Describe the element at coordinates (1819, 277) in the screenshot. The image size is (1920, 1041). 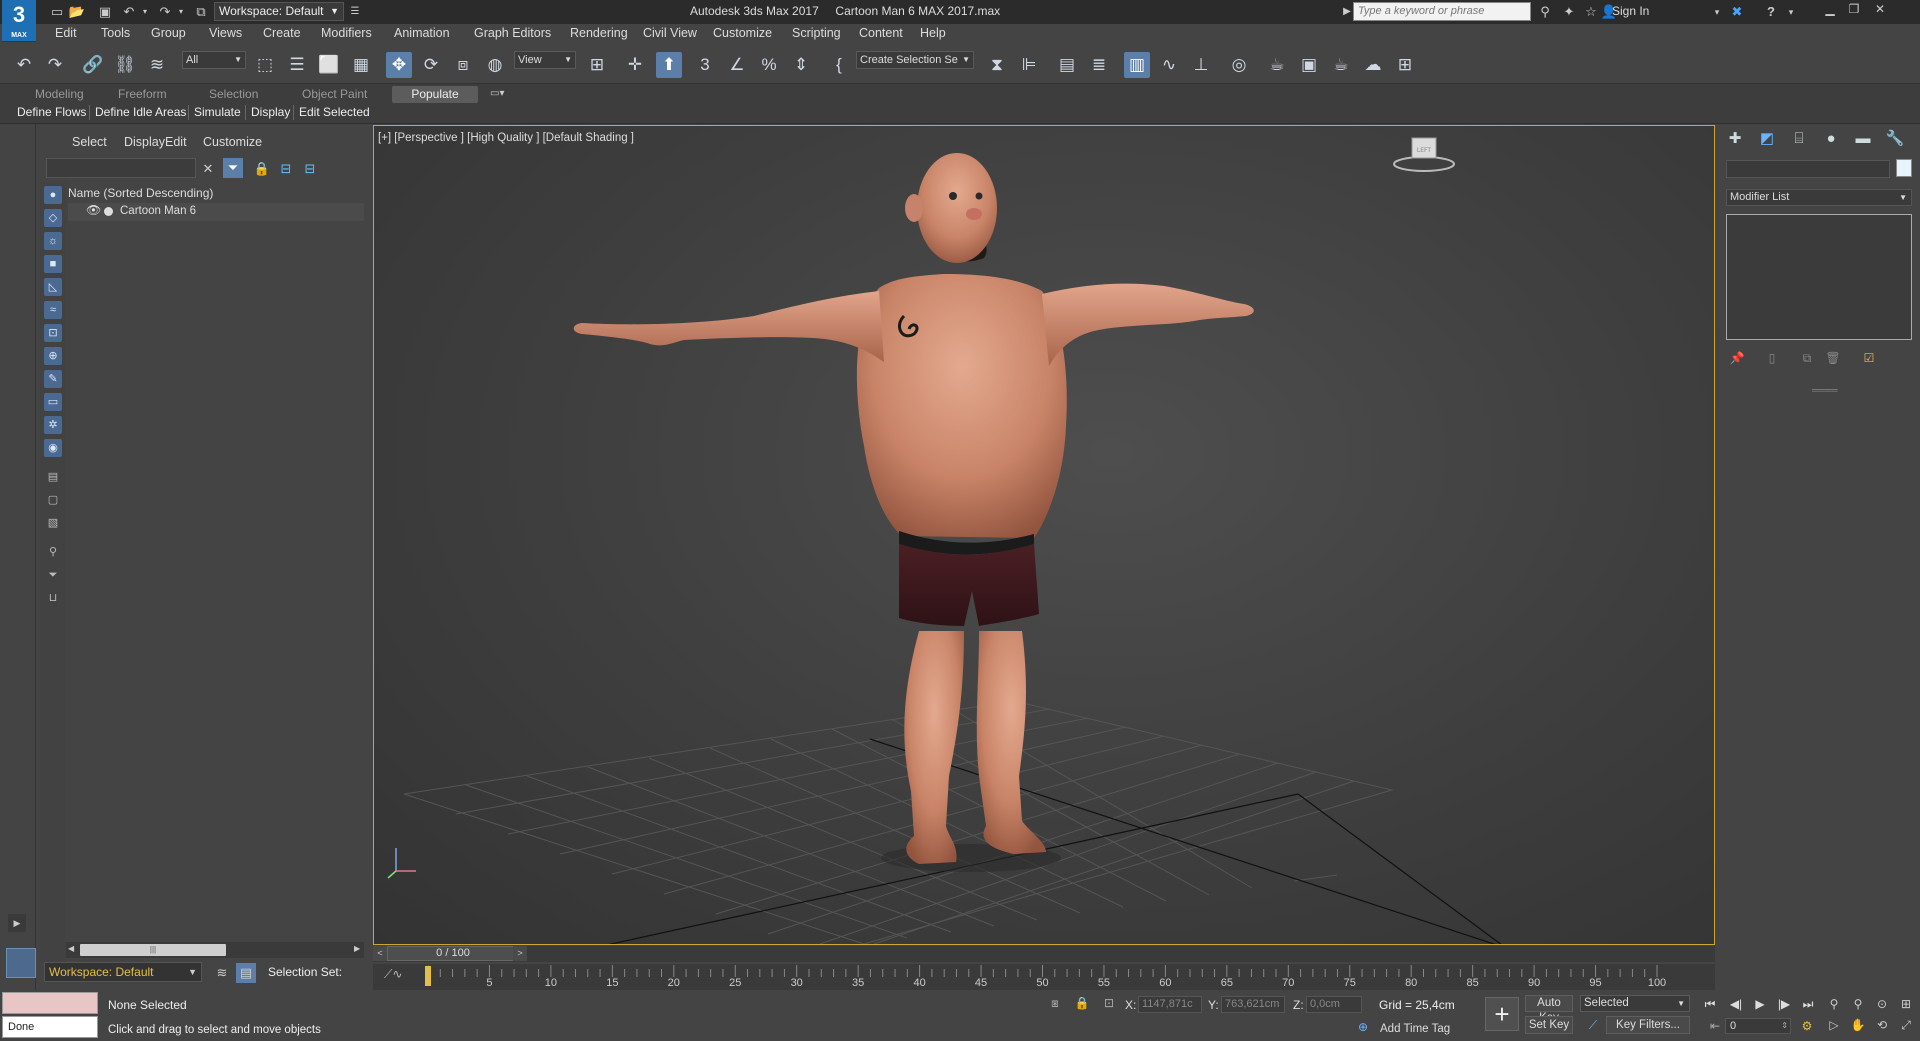
I see `modifier-stack` at that location.